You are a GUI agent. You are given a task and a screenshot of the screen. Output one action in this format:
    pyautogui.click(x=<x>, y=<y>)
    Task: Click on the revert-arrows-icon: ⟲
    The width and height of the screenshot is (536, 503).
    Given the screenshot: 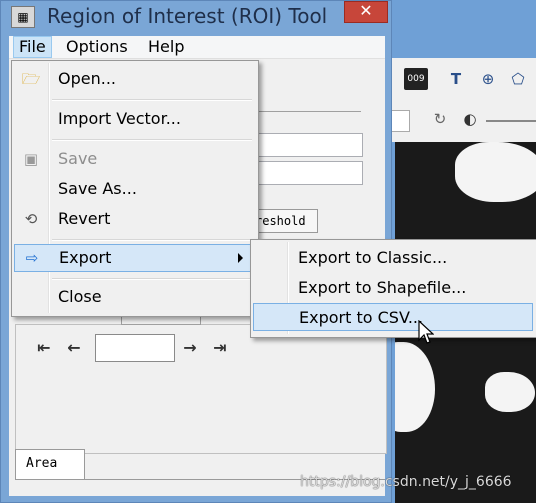 What is the action you would take?
    pyautogui.click(x=31, y=219)
    